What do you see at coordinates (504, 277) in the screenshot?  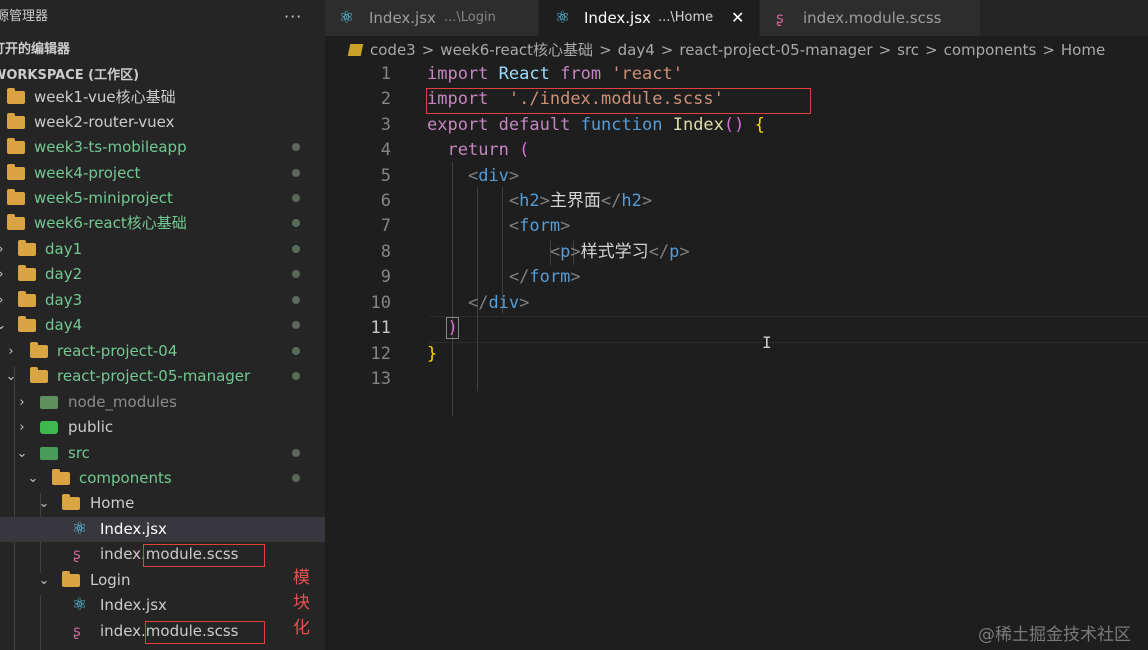 I see `code-line: </form>` at bounding box center [504, 277].